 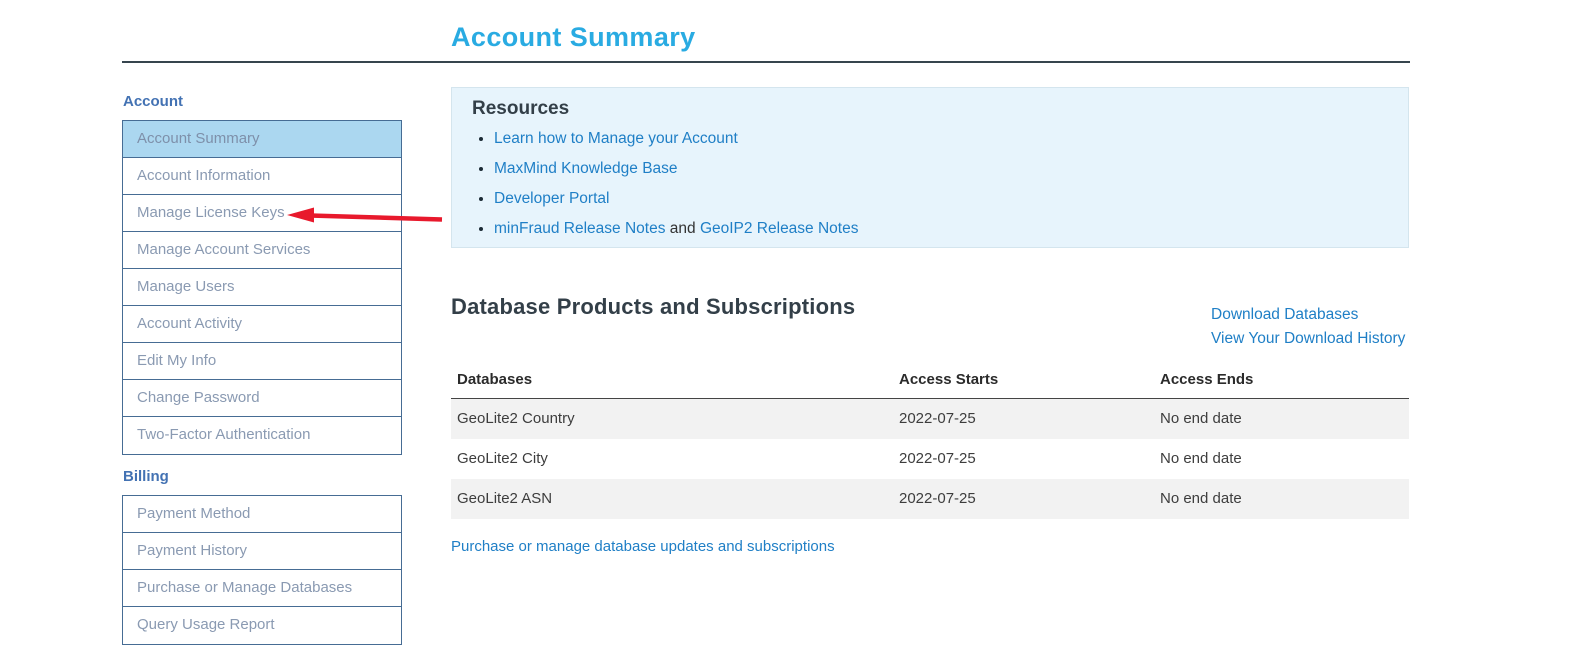 I want to click on list-item: MaxMind Knowledge Base, so click(x=941, y=169).